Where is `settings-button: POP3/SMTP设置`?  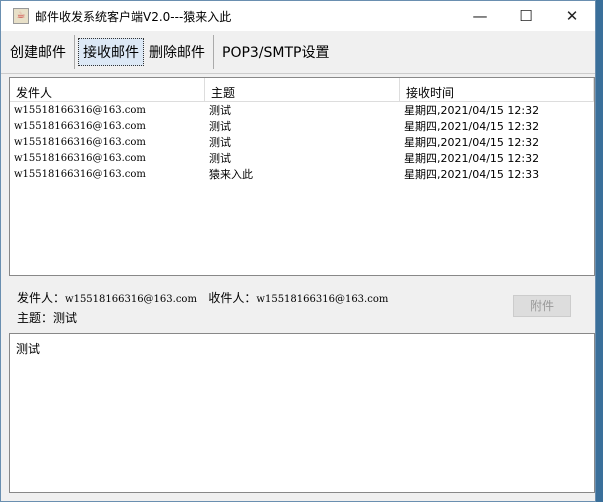 settings-button: POP3/SMTP设置 is located at coordinates (276, 52).